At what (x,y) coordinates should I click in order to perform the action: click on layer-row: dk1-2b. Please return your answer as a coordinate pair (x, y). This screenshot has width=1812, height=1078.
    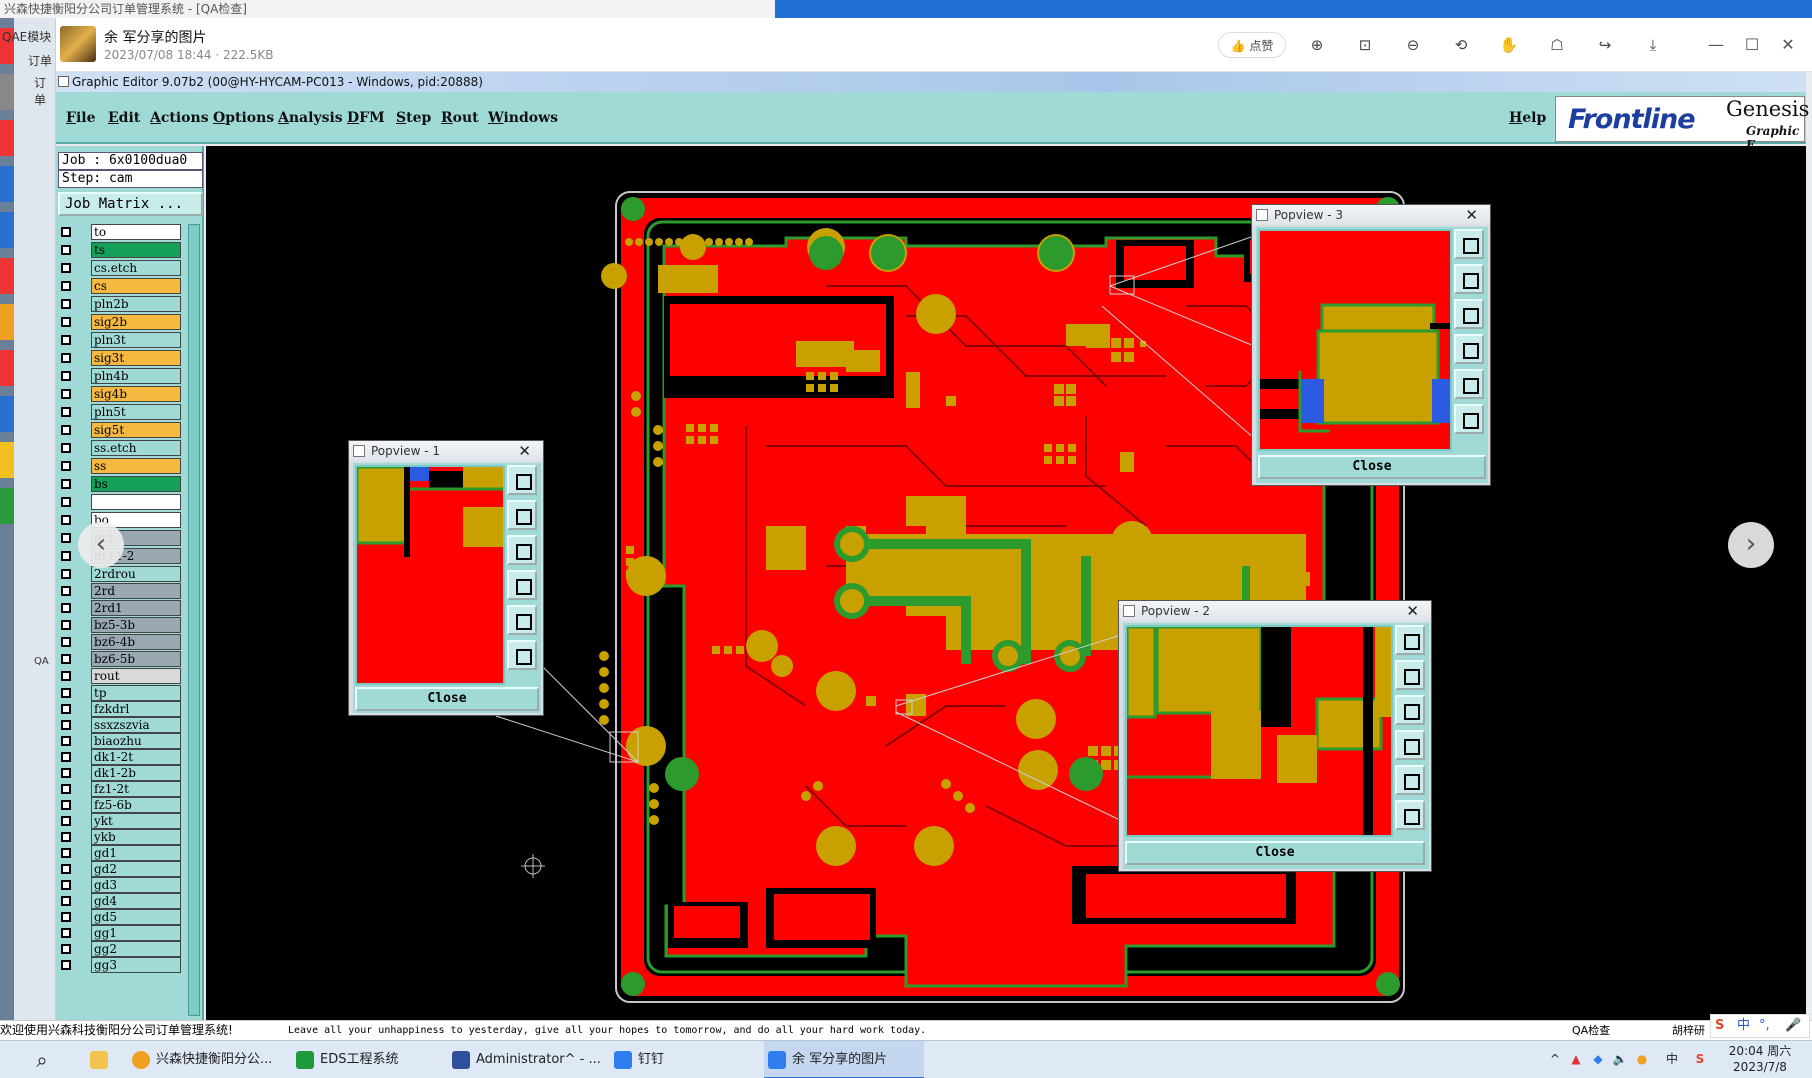
    Looking at the image, I should click on (120, 773).